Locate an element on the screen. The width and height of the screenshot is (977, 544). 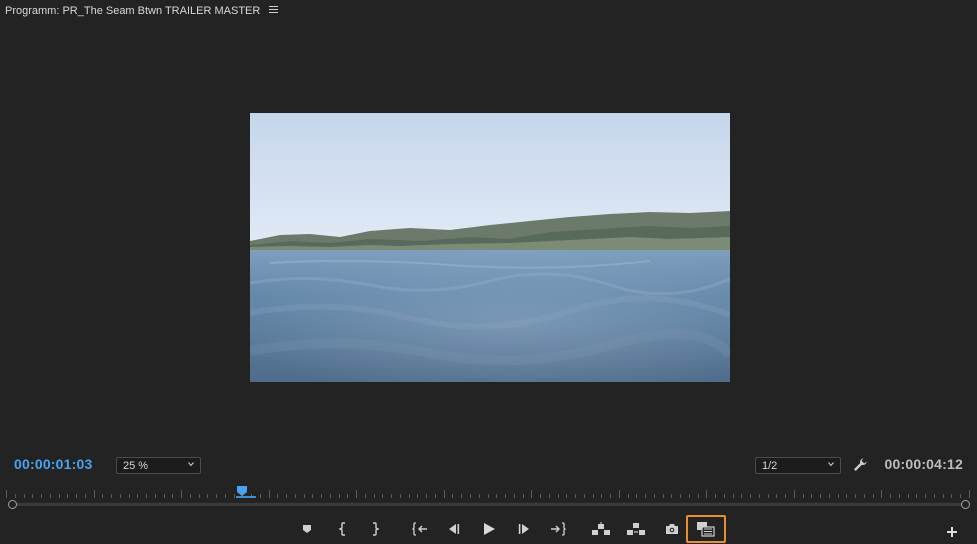
comparison-view-button is located at coordinates (706, 529).